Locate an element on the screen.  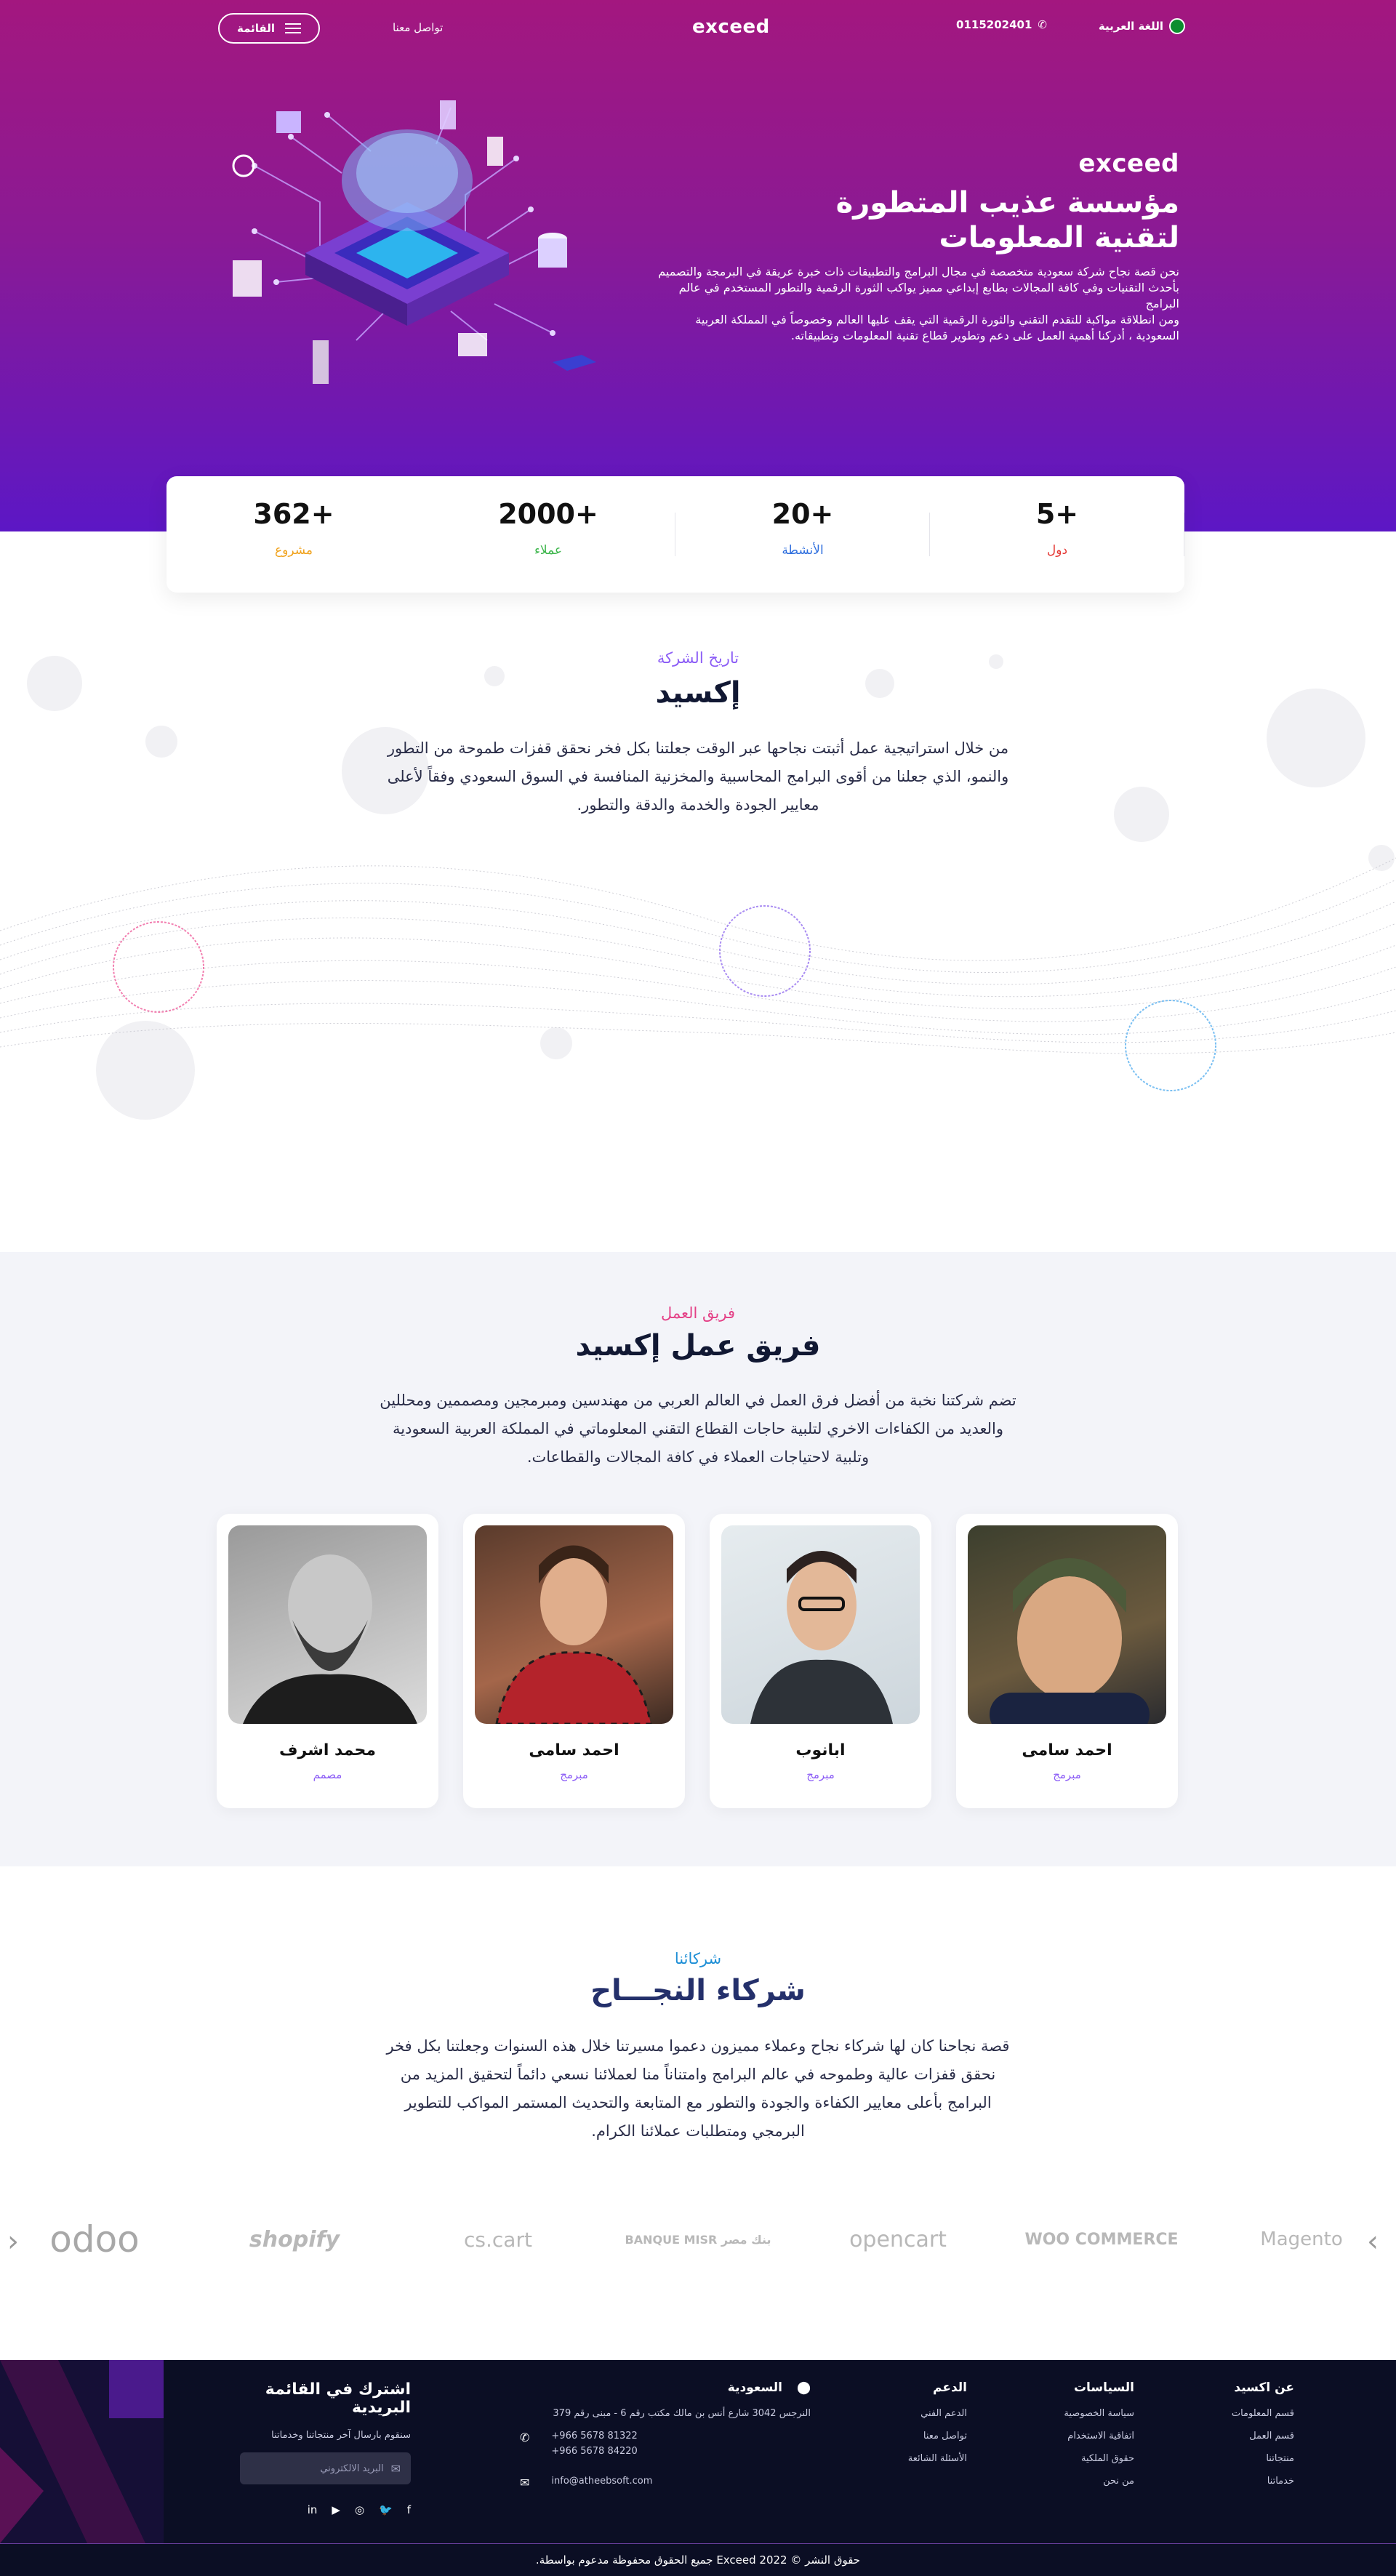
newsletter-input: ✉ البريد الالكتروني is located at coordinates (325, 2468).